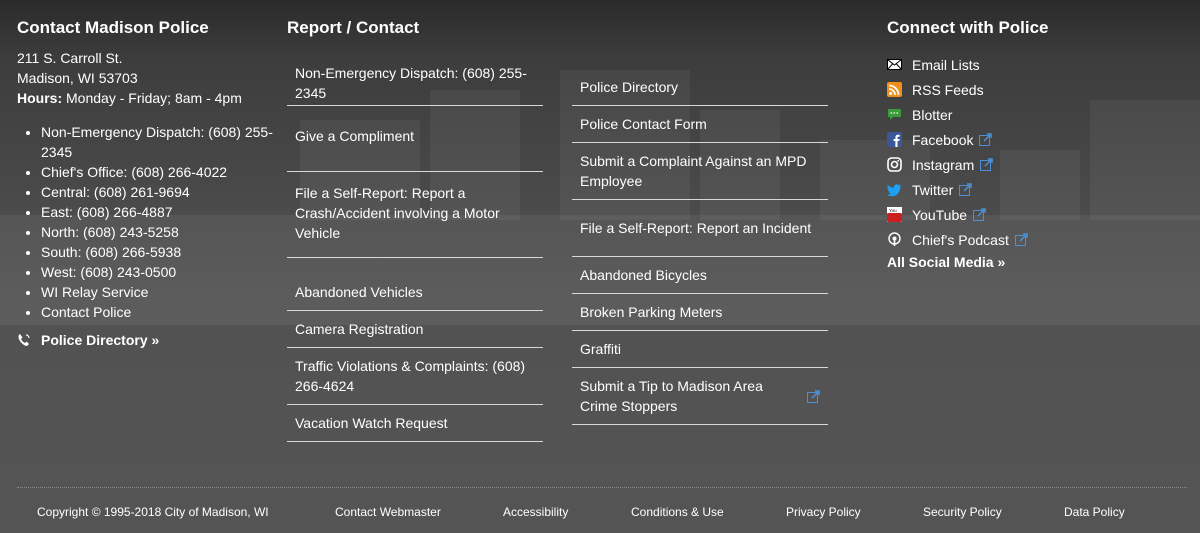 The height and width of the screenshot is (533, 1200). Describe the element at coordinates (700, 82) in the screenshot. I see `list-item: Police Directory` at that location.